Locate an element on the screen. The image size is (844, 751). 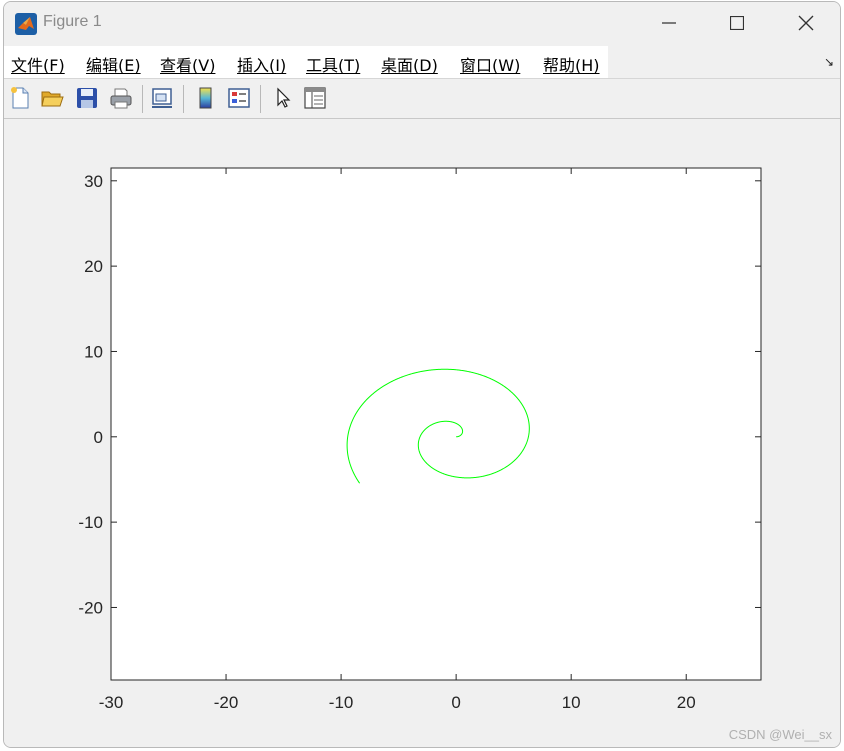
close-button is located at coordinates (806, 23).